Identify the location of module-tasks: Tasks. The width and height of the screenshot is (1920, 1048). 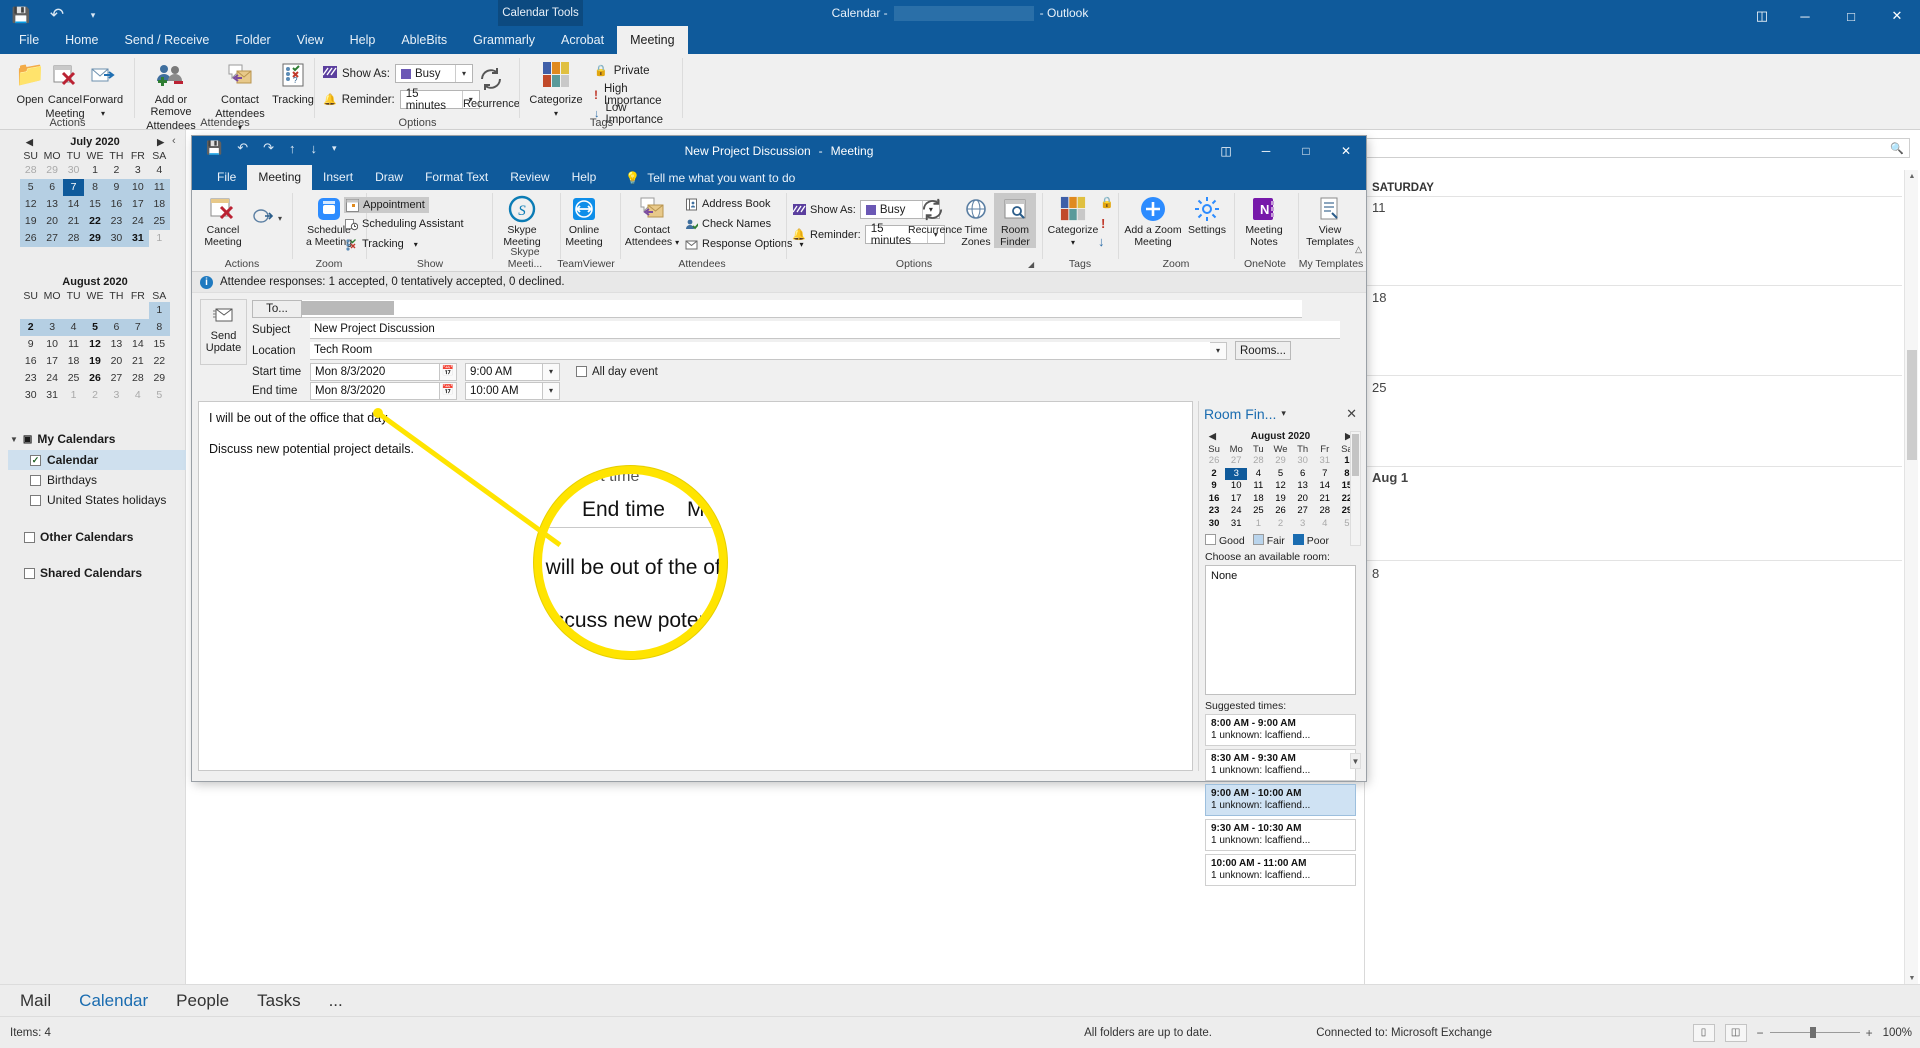
(278, 1001).